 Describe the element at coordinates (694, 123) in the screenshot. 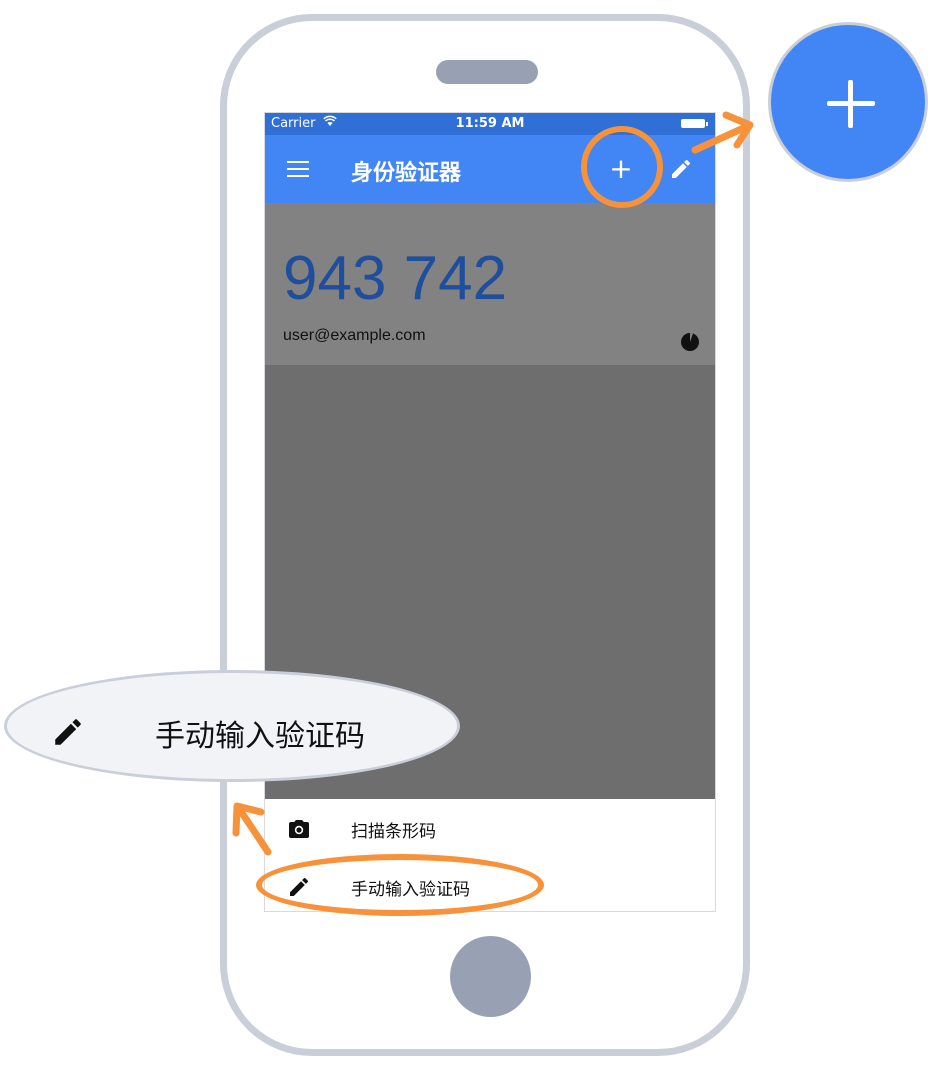

I see `battery-icon` at that location.